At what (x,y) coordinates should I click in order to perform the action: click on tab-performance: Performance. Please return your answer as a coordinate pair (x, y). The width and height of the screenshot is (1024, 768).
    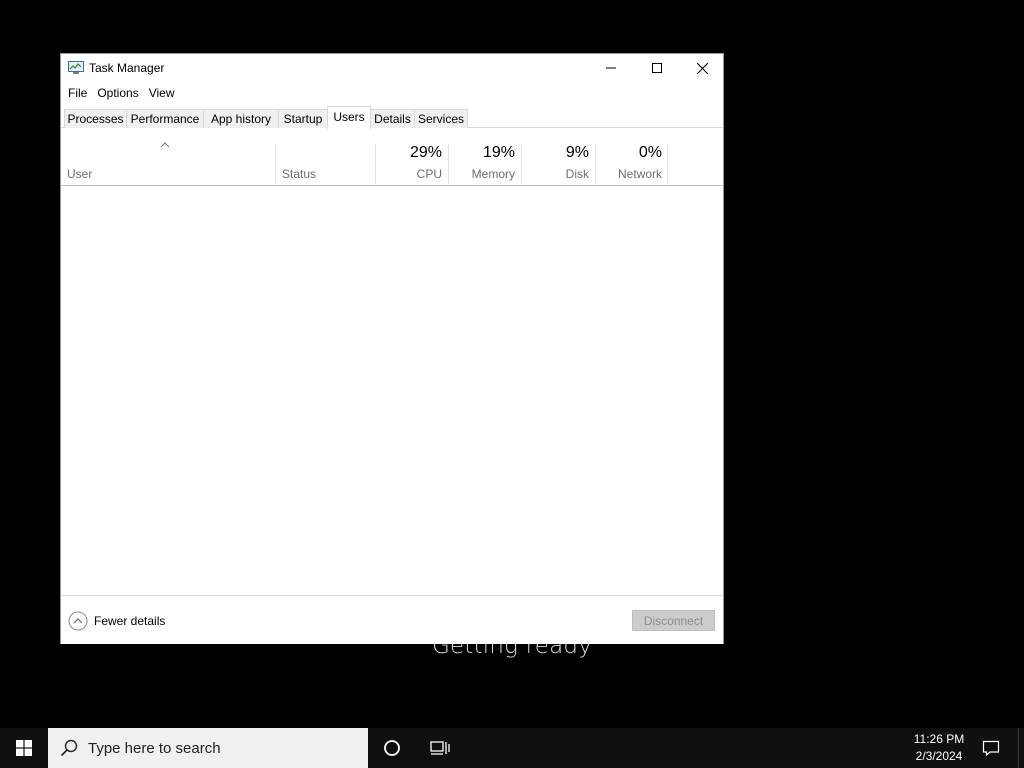
    Looking at the image, I should click on (165, 118).